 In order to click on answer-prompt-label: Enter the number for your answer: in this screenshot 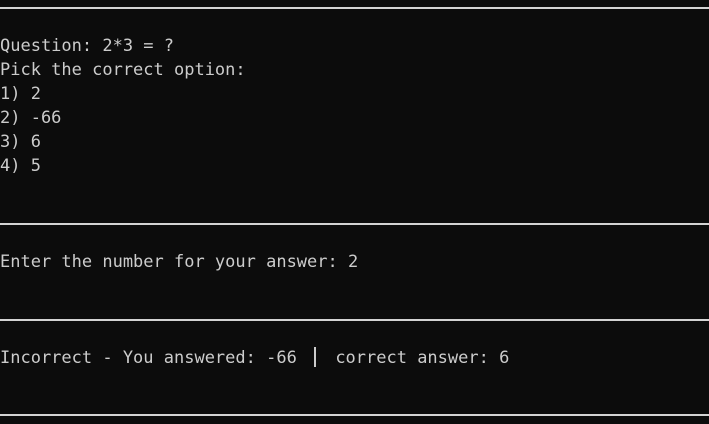, I will do `click(174, 262)`.